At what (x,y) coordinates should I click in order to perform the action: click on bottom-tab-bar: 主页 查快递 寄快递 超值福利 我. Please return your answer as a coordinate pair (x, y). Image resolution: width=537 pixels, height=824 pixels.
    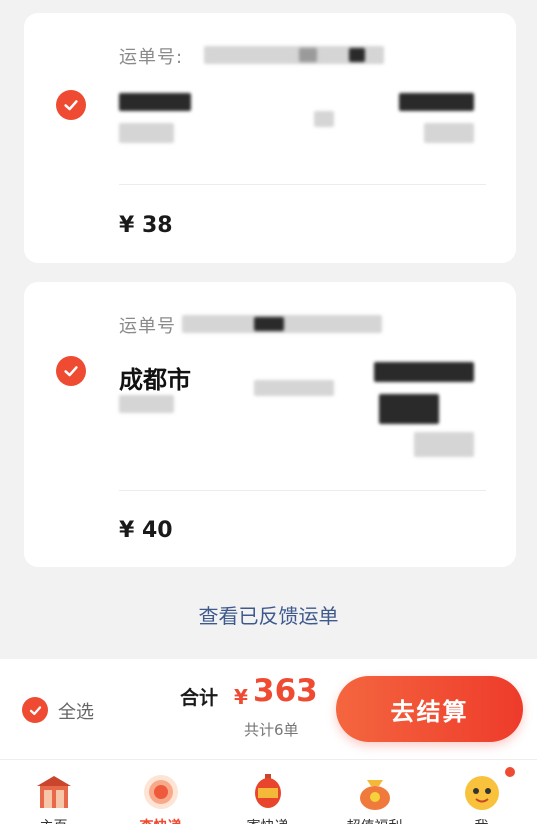
    Looking at the image, I should click on (268, 791).